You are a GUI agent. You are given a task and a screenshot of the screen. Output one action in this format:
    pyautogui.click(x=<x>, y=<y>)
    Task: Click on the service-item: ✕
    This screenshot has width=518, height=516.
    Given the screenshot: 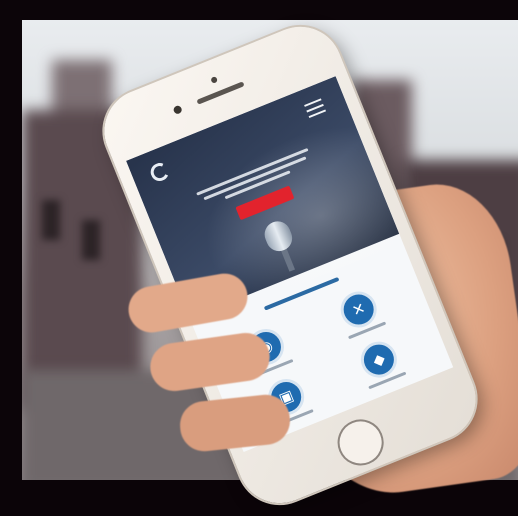 What is the action you would take?
    pyautogui.click(x=361, y=314)
    